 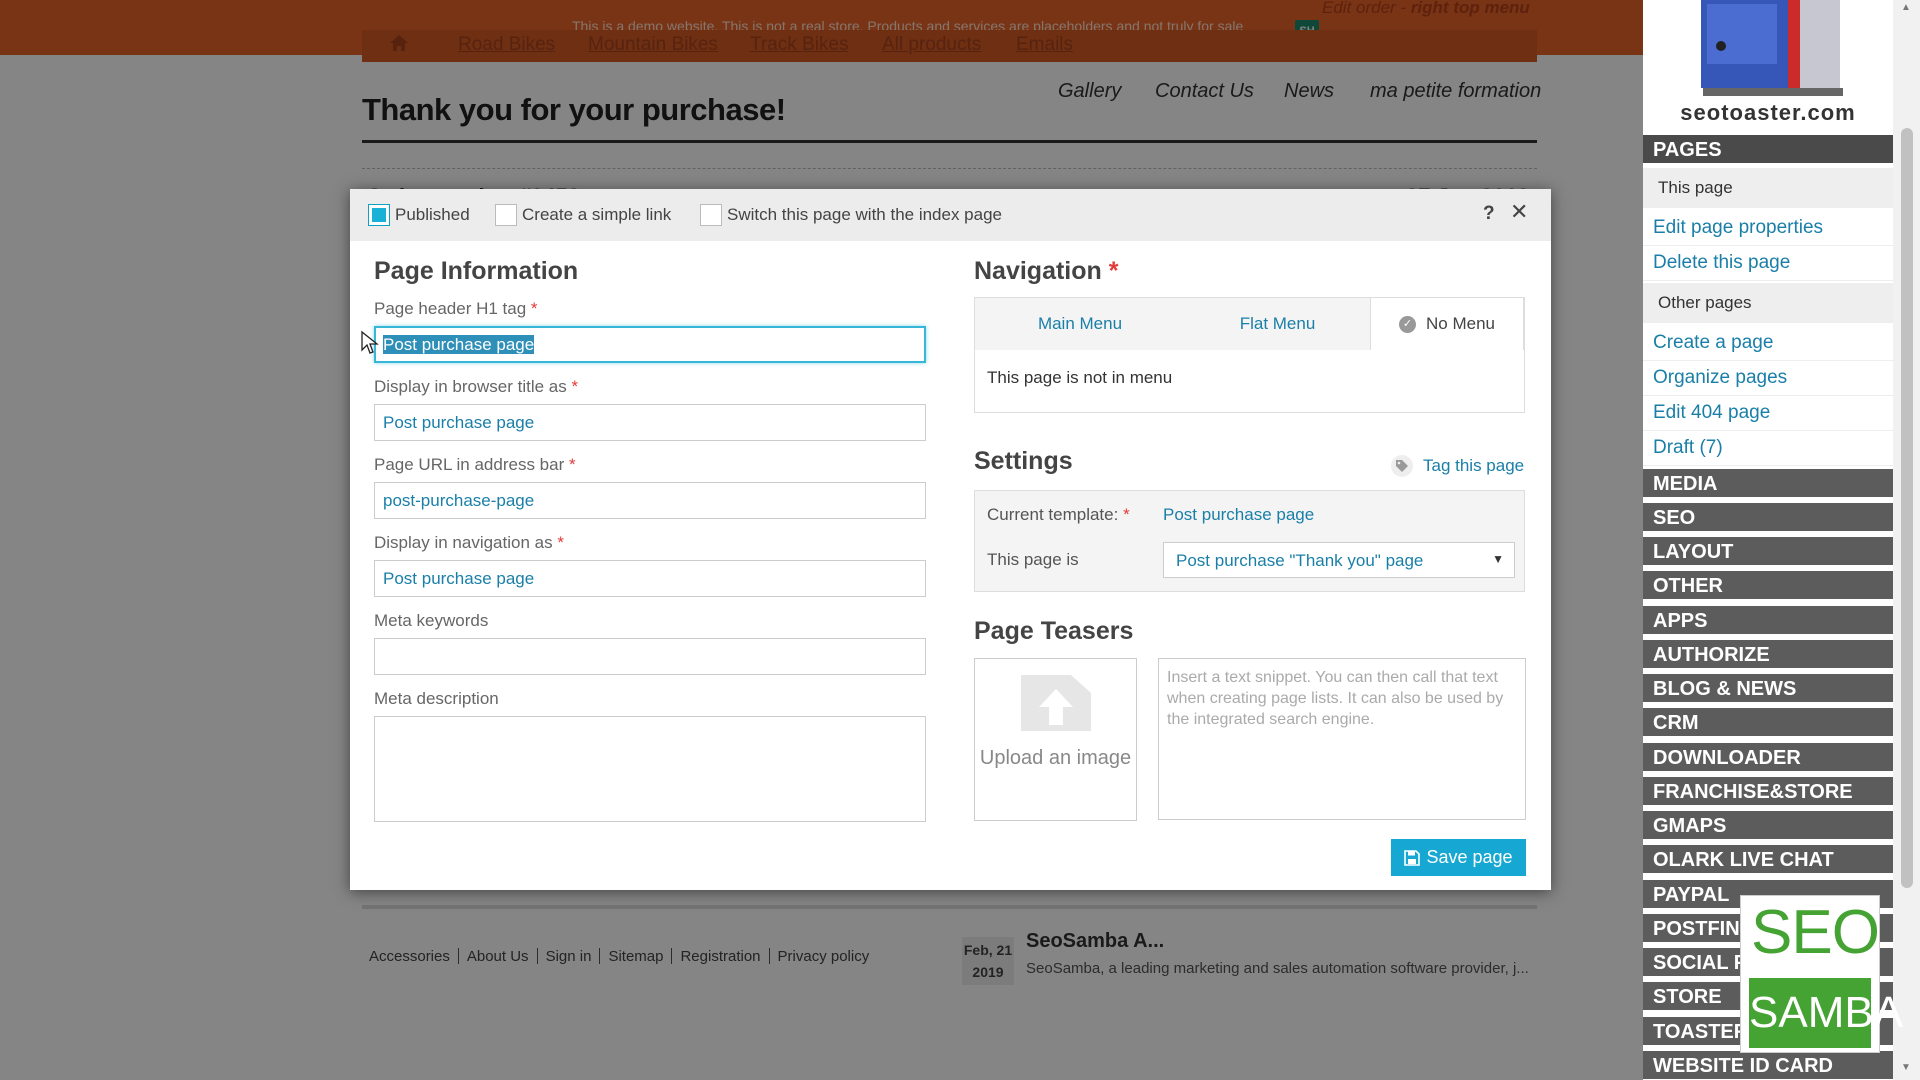 I want to click on simple-link-label: Create a simple link, so click(x=597, y=214).